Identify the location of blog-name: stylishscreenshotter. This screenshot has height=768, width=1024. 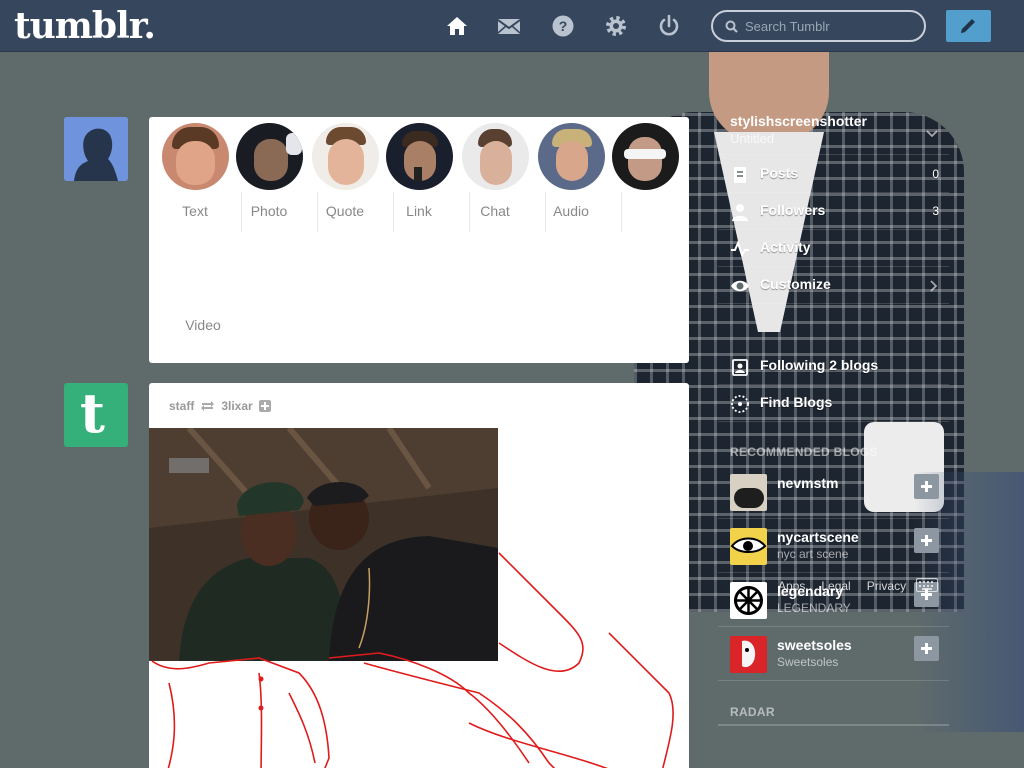
(798, 121).